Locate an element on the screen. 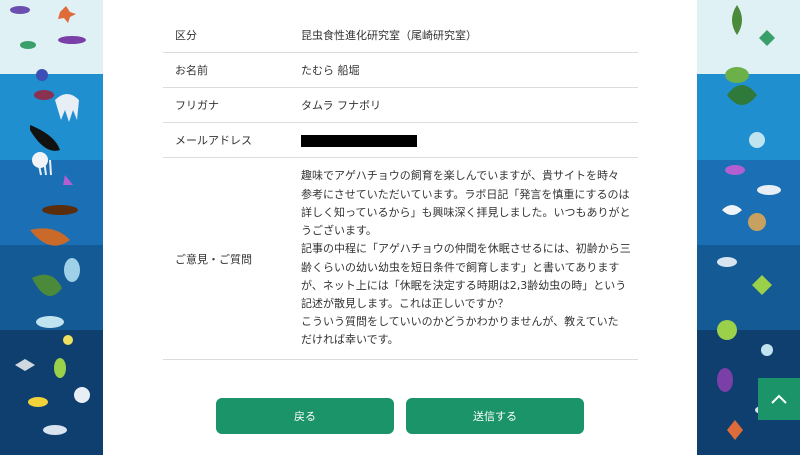 Image resolution: width=800 pixels, height=455 pixels. message-line: うございます。 is located at coordinates (339, 231).